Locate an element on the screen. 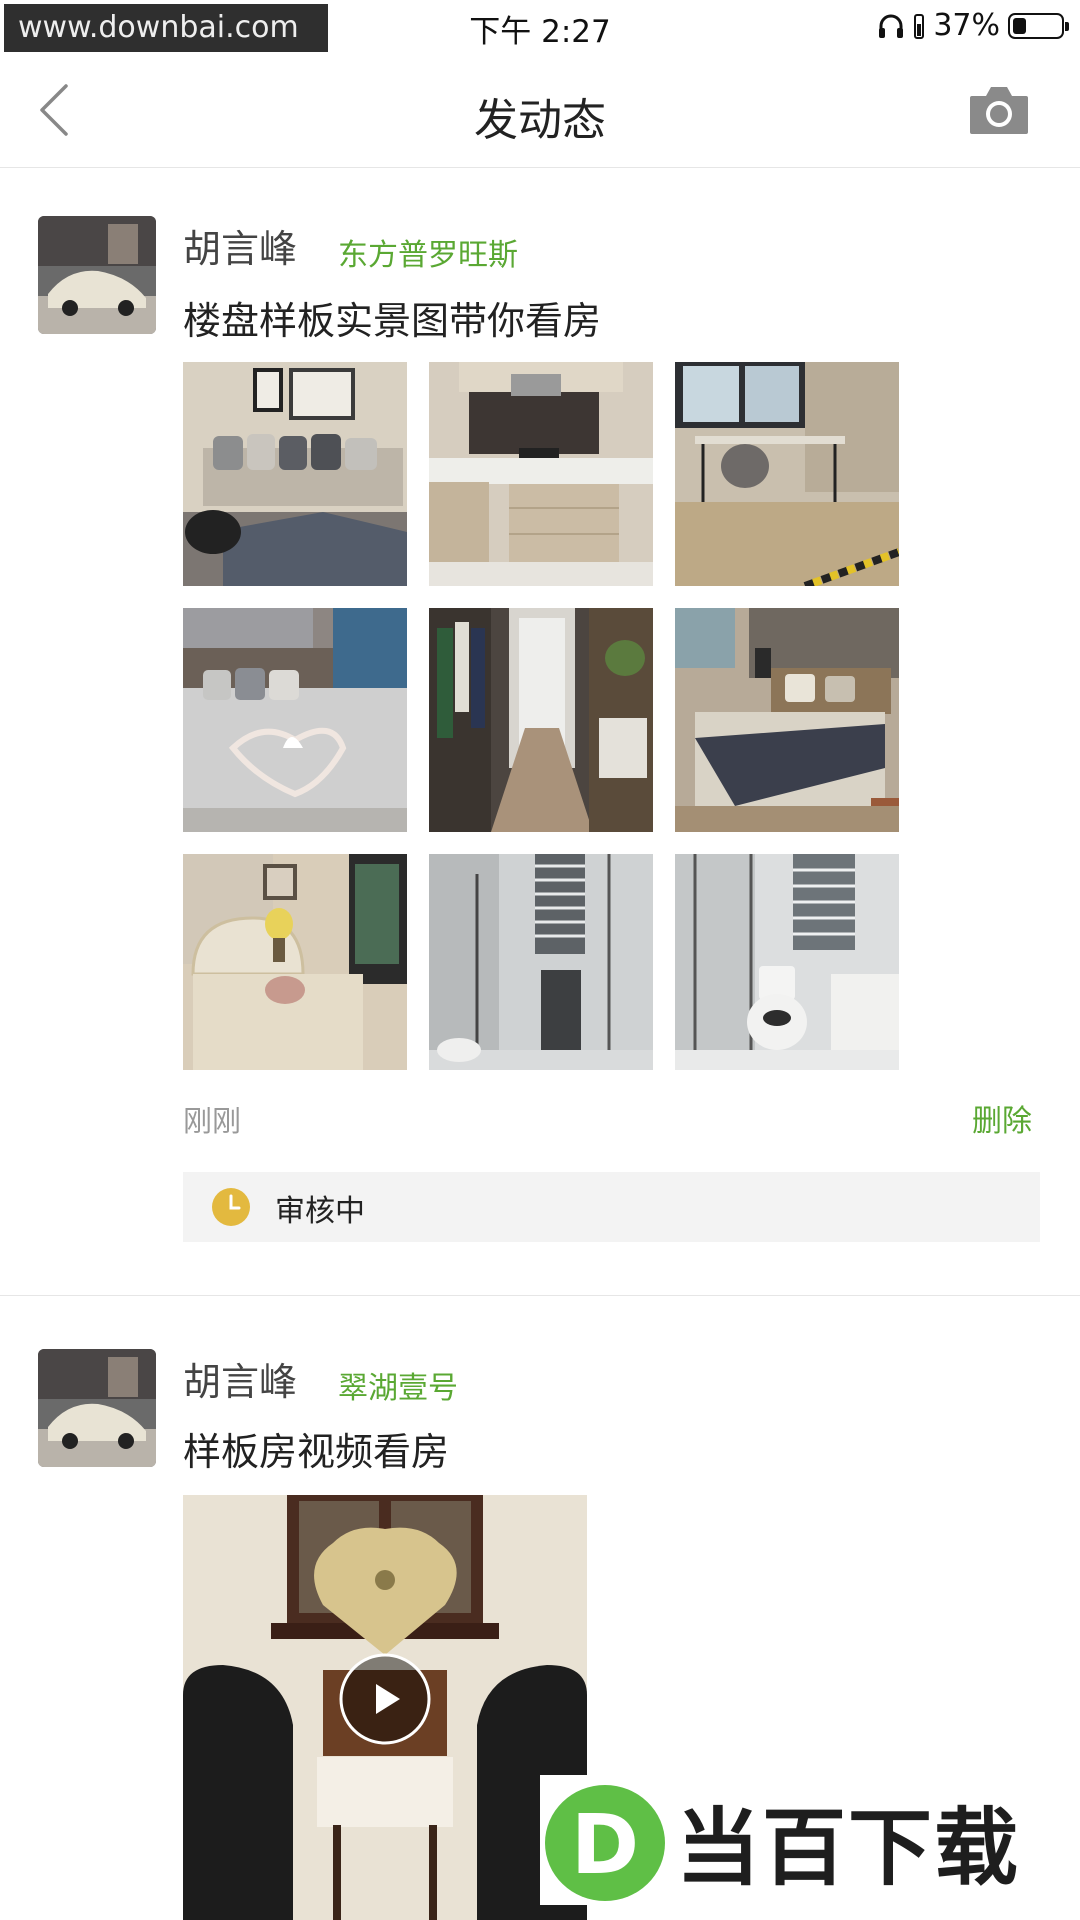  post-text: 楼盘样板实景图带你看房 is located at coordinates (392, 321).